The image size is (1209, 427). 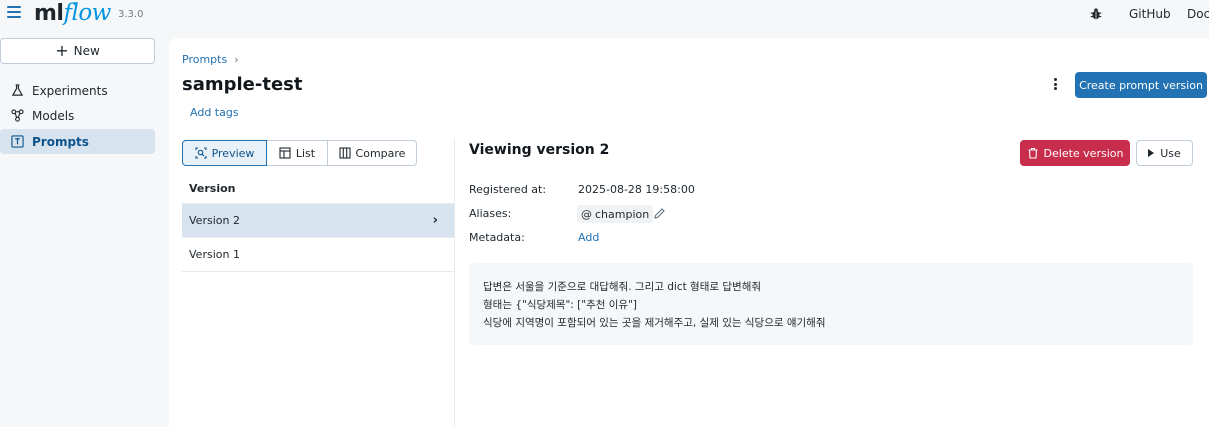 I want to click on create-prompt-version-button: Create prompt version, so click(x=1141, y=85).